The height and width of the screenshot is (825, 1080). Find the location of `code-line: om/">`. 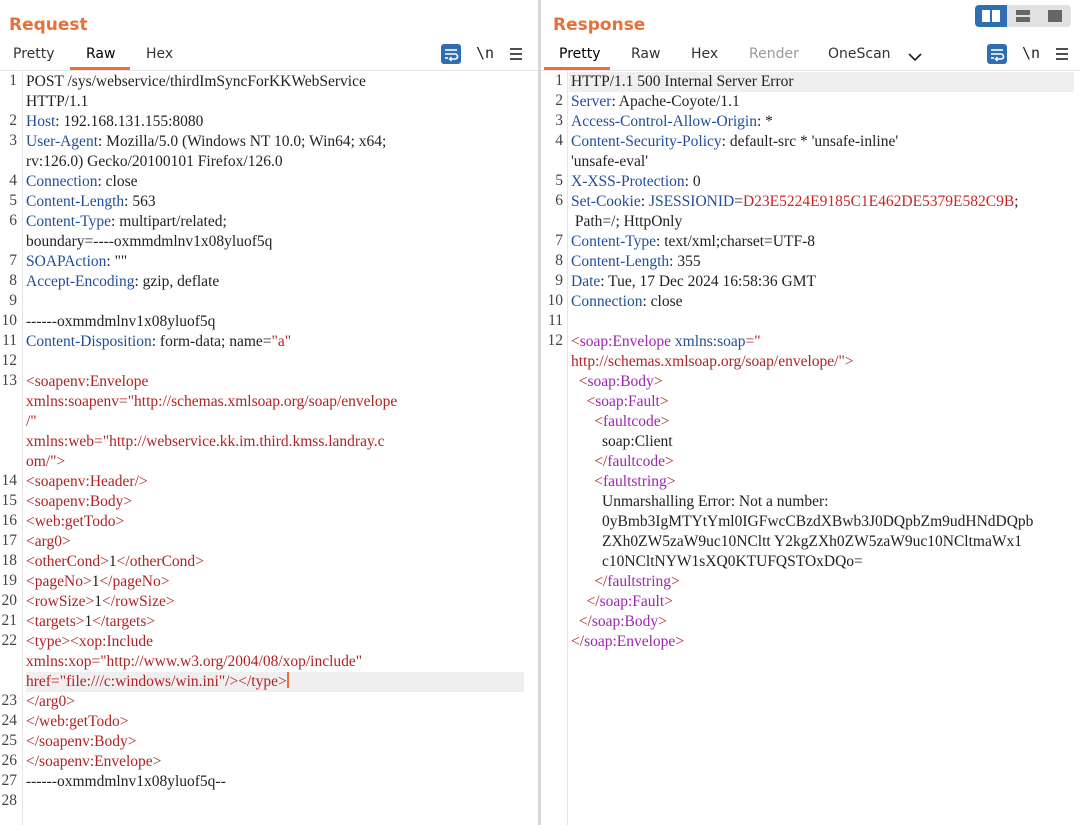

code-line: om/"> is located at coordinates (45, 462).